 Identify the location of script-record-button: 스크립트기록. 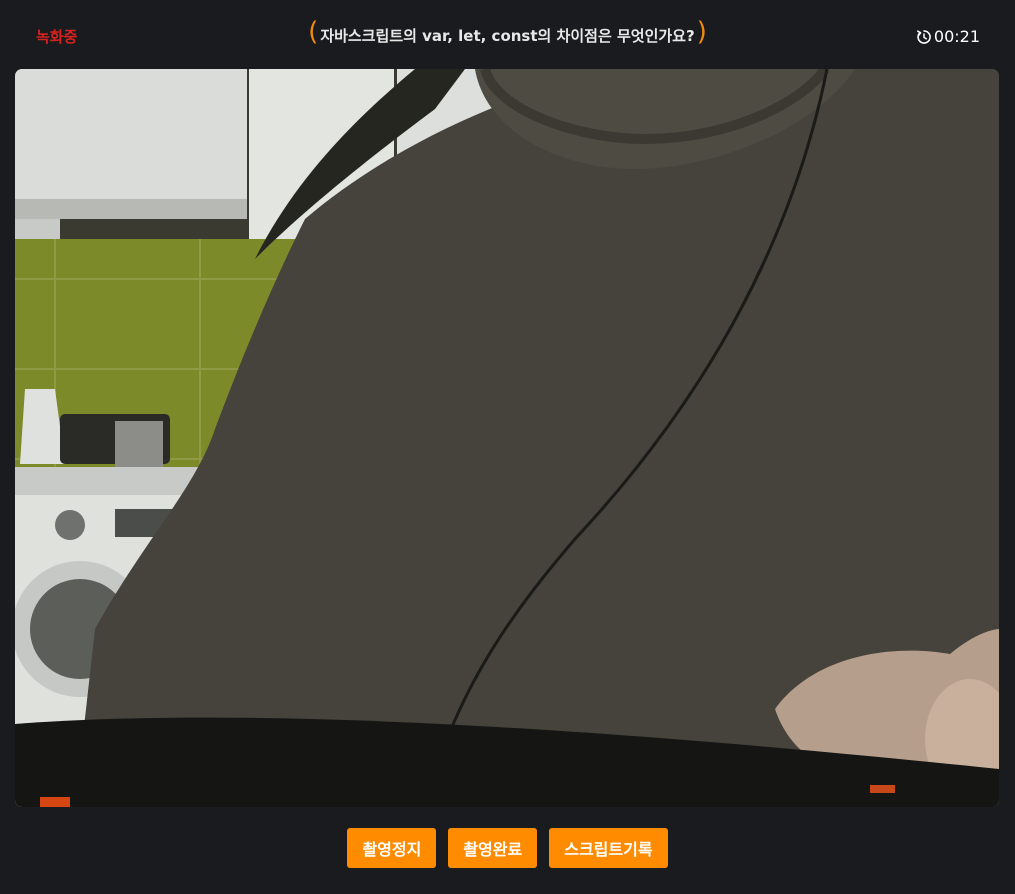
(608, 848).